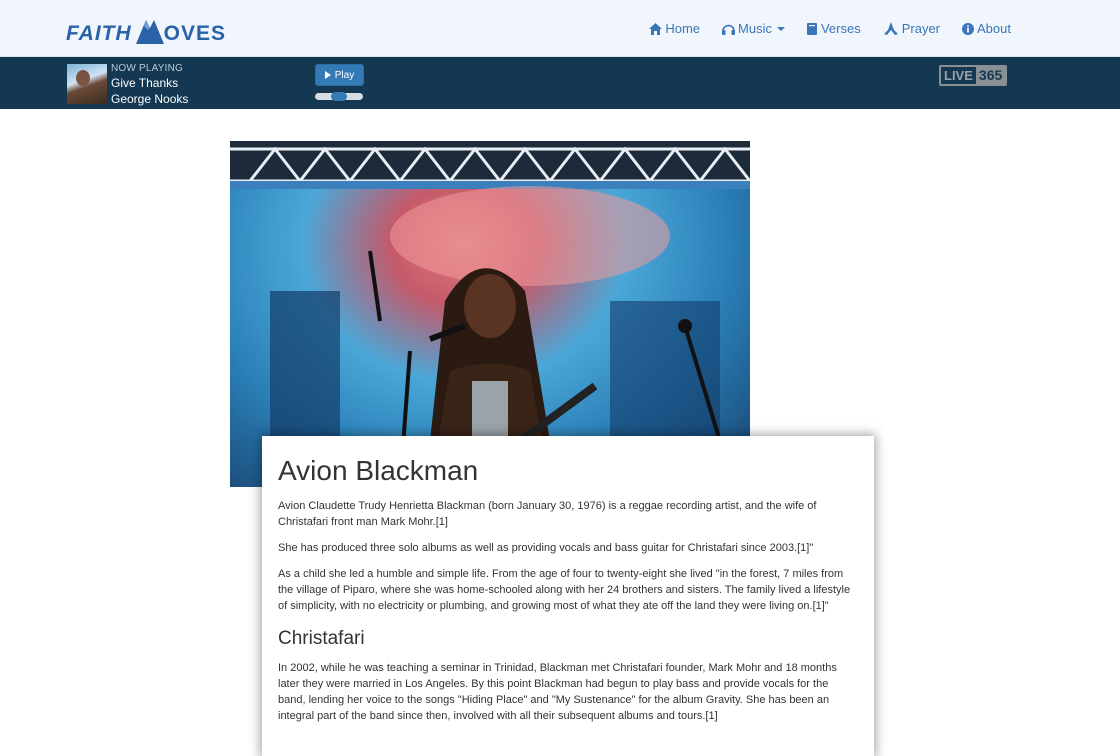  I want to click on volume-slider-handle, so click(339, 96).